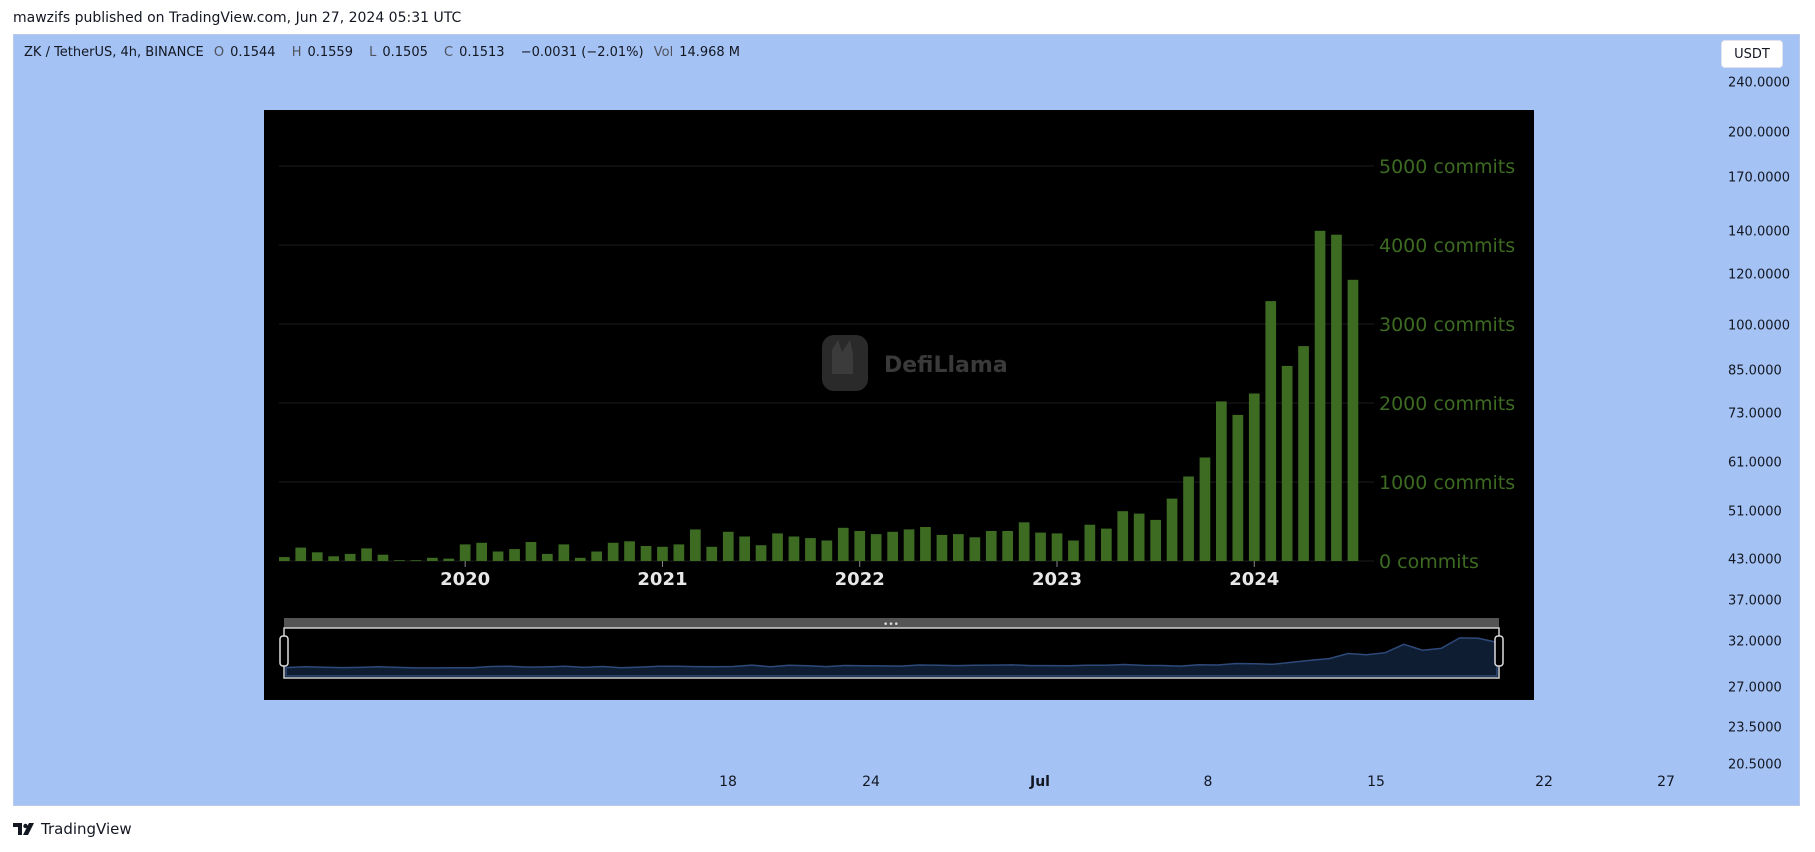 The width and height of the screenshot is (1815, 852). I want to click on high-value: 0.1559, so click(330, 52).